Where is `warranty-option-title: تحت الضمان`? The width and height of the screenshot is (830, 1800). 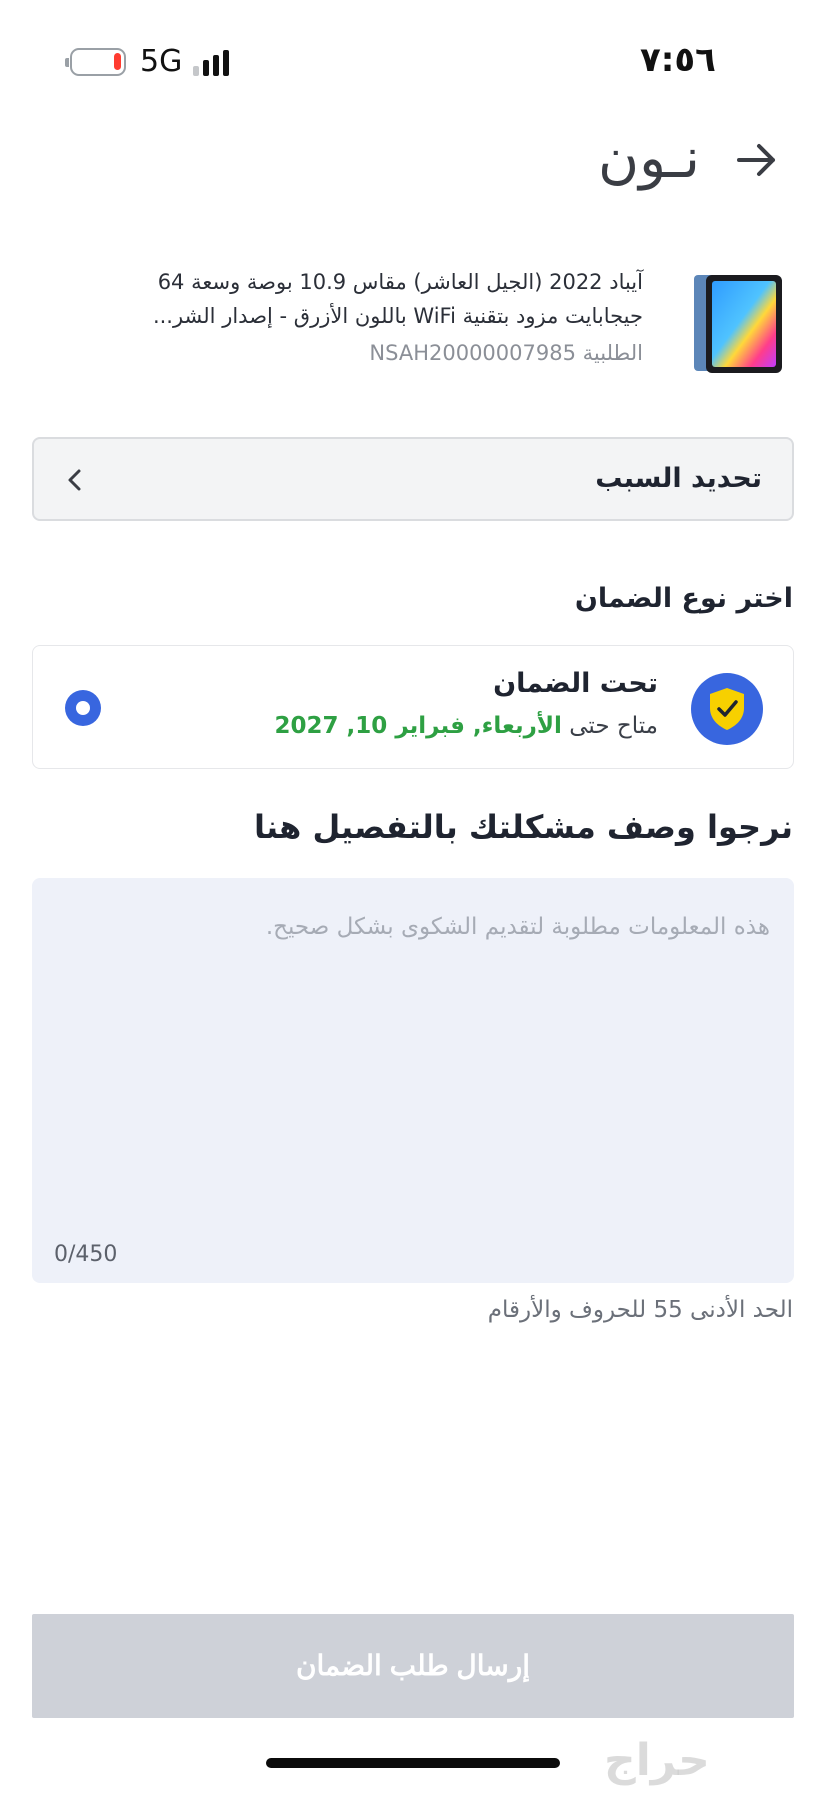
warranty-option-title: تحت الضمان is located at coordinates (575, 683).